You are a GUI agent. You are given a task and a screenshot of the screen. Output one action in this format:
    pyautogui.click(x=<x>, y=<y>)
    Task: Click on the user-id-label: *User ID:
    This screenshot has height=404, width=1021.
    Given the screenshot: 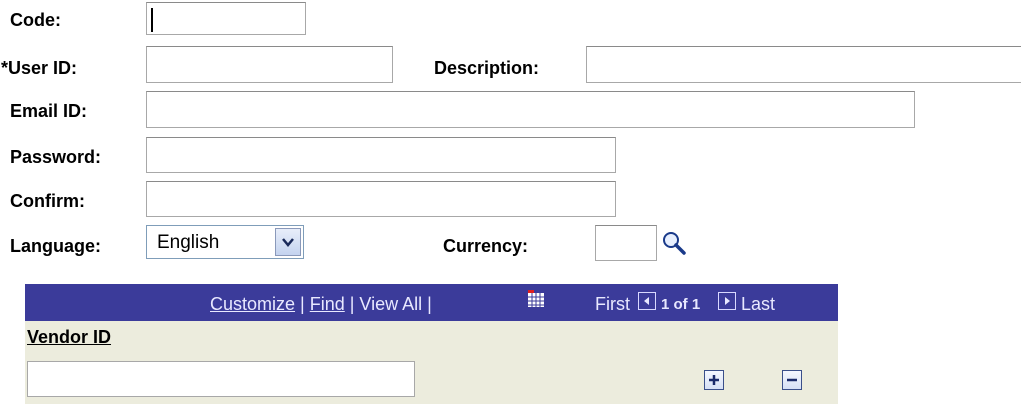 What is the action you would take?
    pyautogui.click(x=39, y=68)
    